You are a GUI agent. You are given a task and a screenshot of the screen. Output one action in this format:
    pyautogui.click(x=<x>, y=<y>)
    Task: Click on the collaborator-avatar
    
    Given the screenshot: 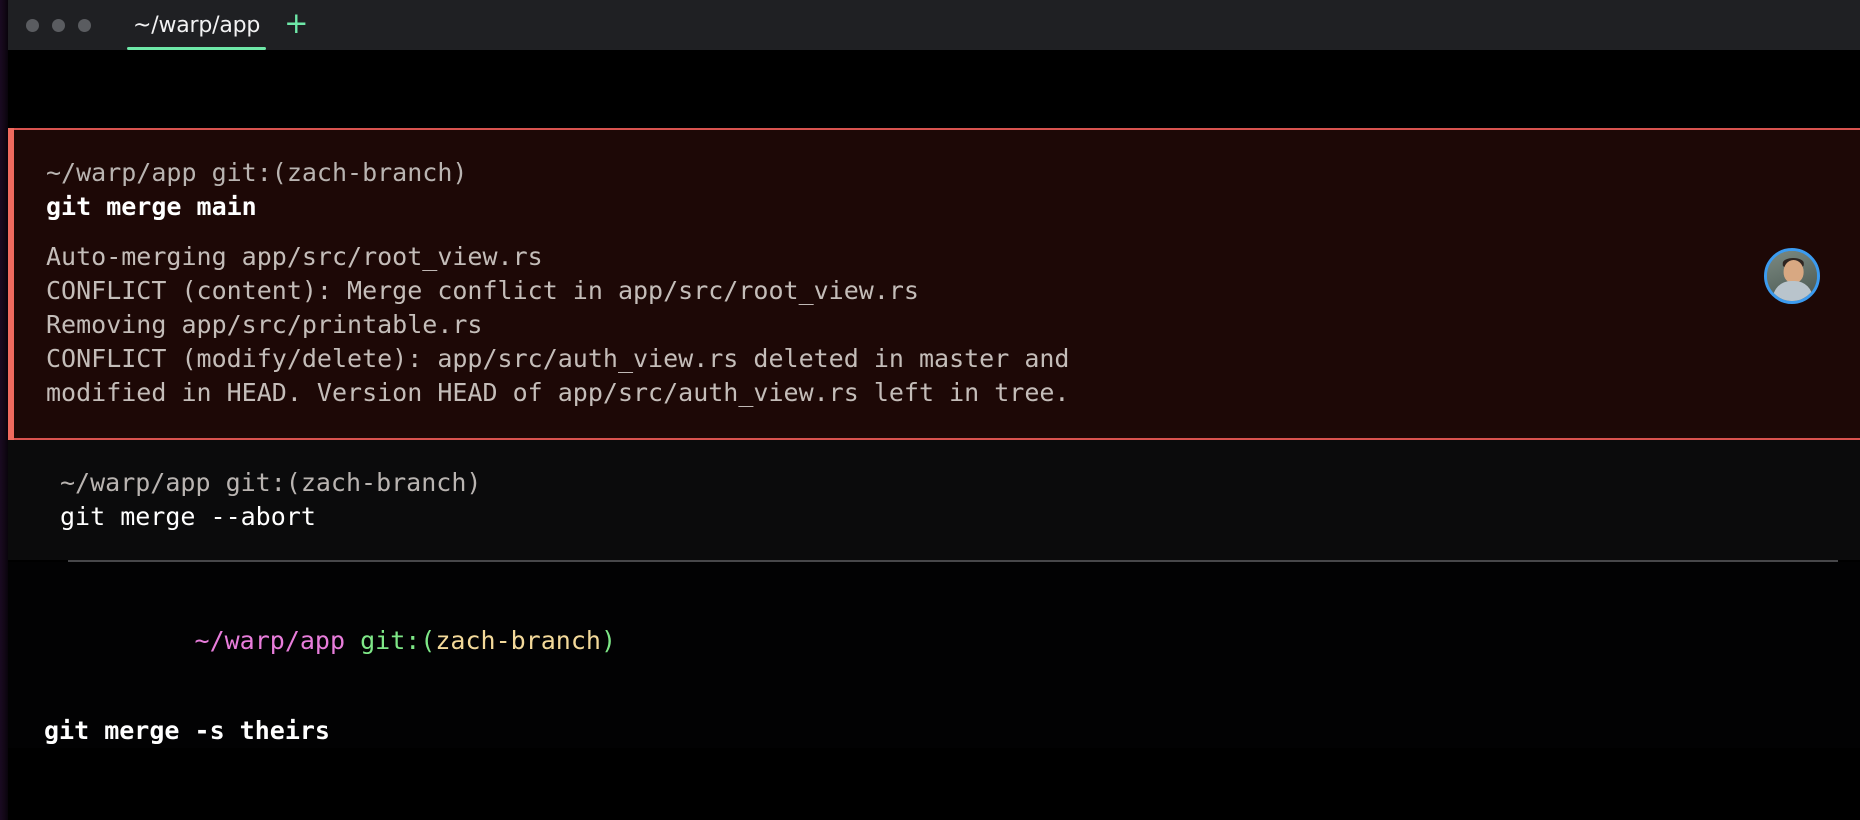 What is the action you would take?
    pyautogui.click(x=1792, y=276)
    